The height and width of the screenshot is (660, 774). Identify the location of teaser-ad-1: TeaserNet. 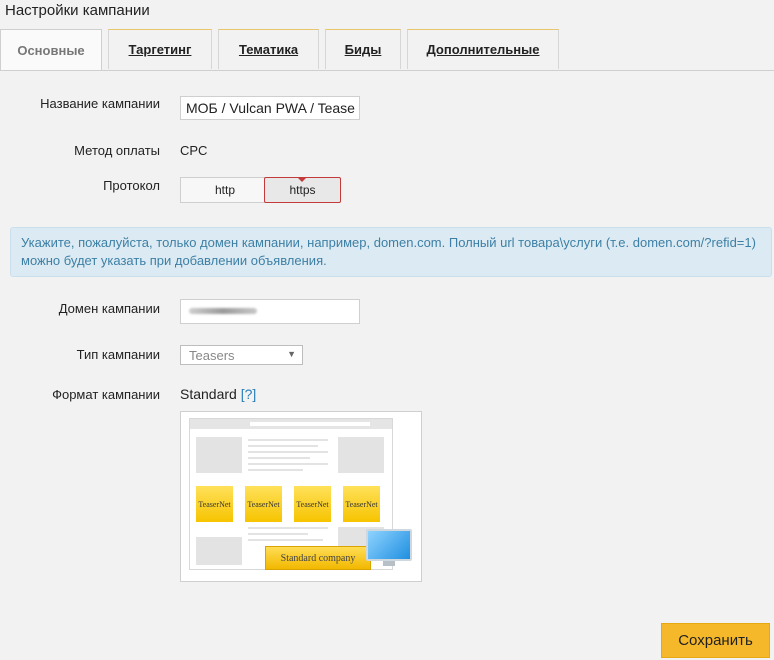
(214, 504).